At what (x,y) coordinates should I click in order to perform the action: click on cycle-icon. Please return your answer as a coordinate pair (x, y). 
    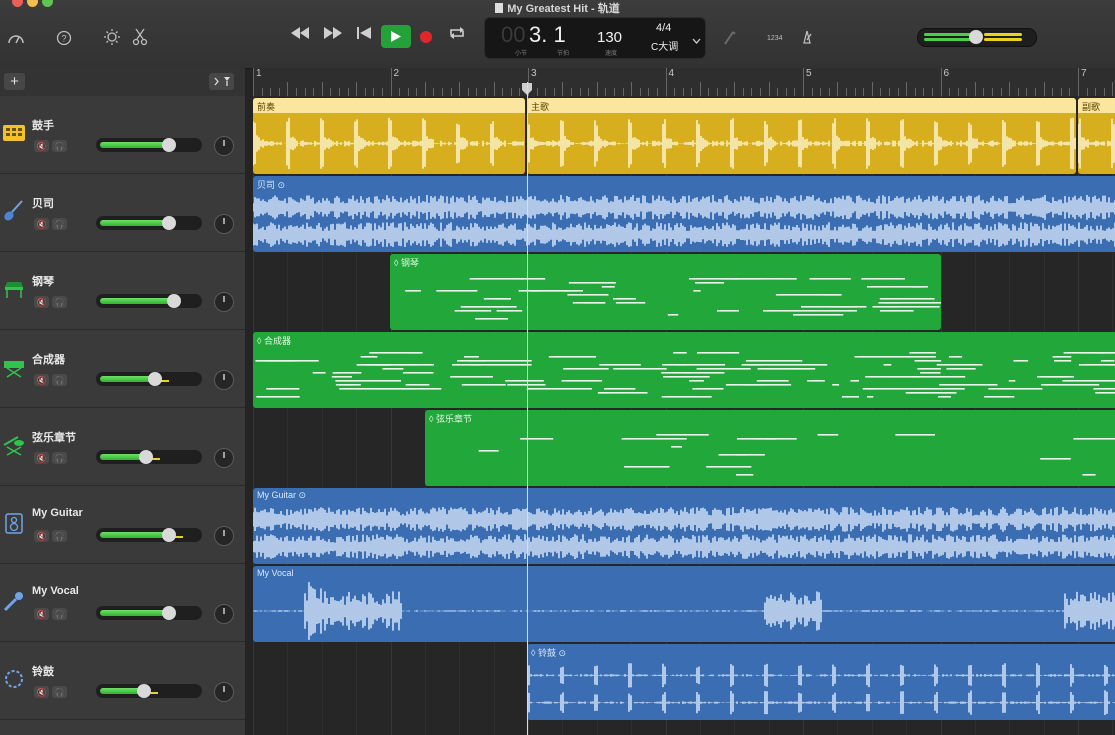
    Looking at the image, I should click on (457, 34).